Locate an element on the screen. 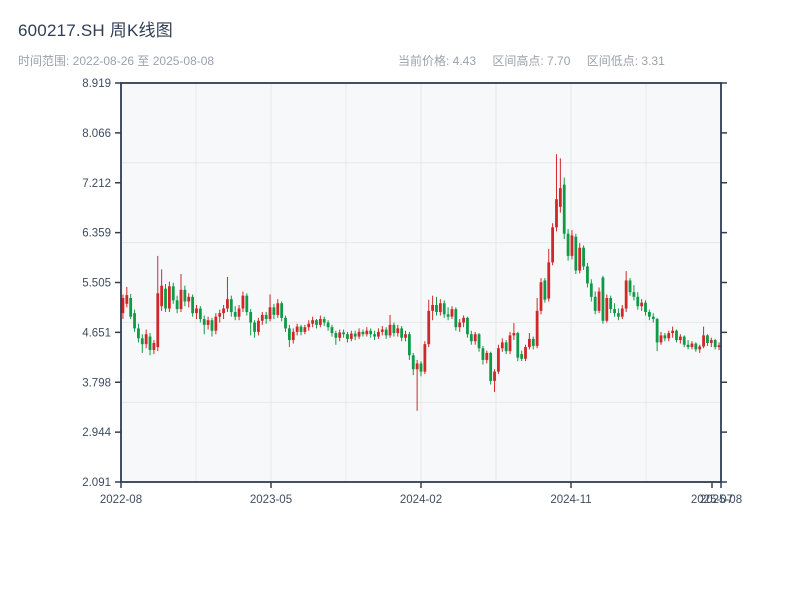 This screenshot has height=600, width=800. x-tick-label: 2025-08 is located at coordinates (721, 500).